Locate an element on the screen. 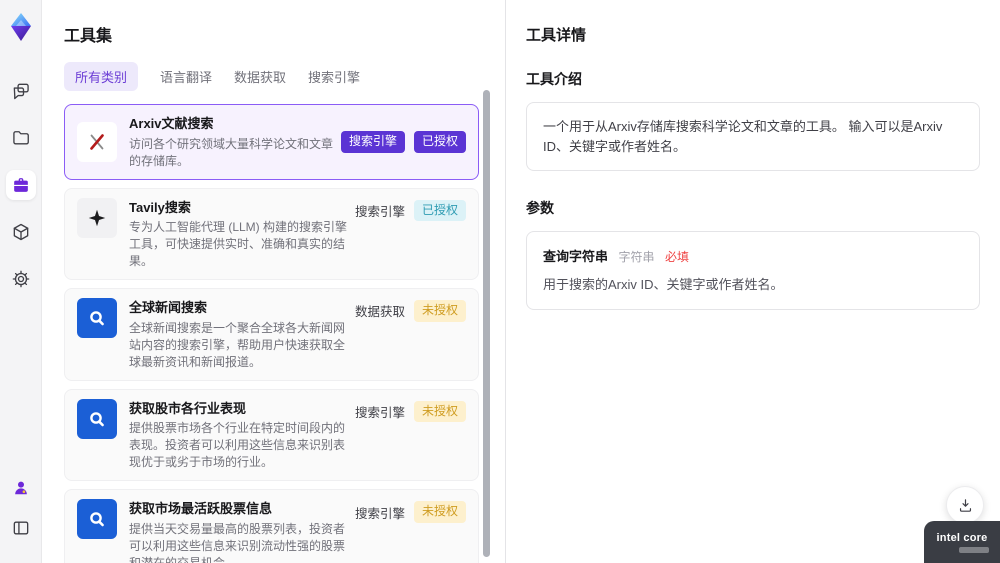 Image resolution: width=1000 pixels, height=563 pixels. tool-description: 访问各个研究领域大量科学论文和文章的存储库。 is located at coordinates (231, 152).